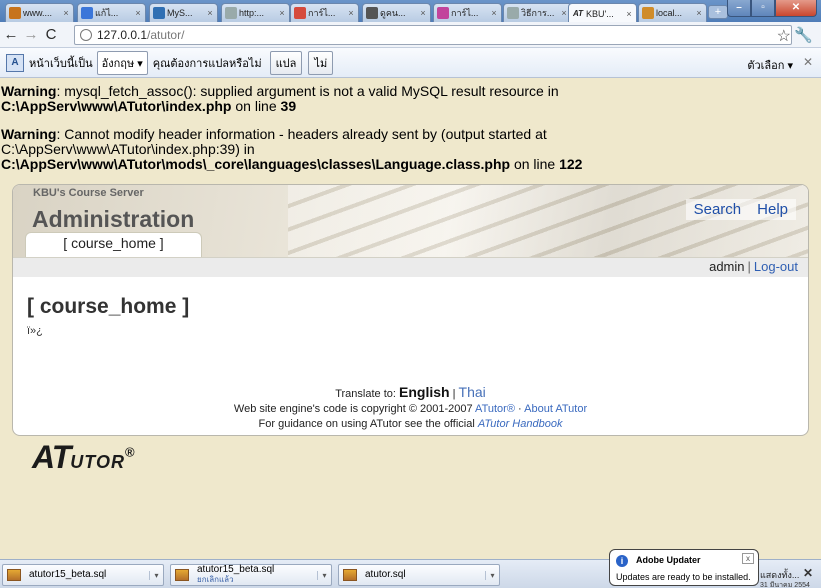 This screenshot has width=821, height=588. What do you see at coordinates (776, 266) in the screenshot?
I see `logout-link: Log-out` at bounding box center [776, 266].